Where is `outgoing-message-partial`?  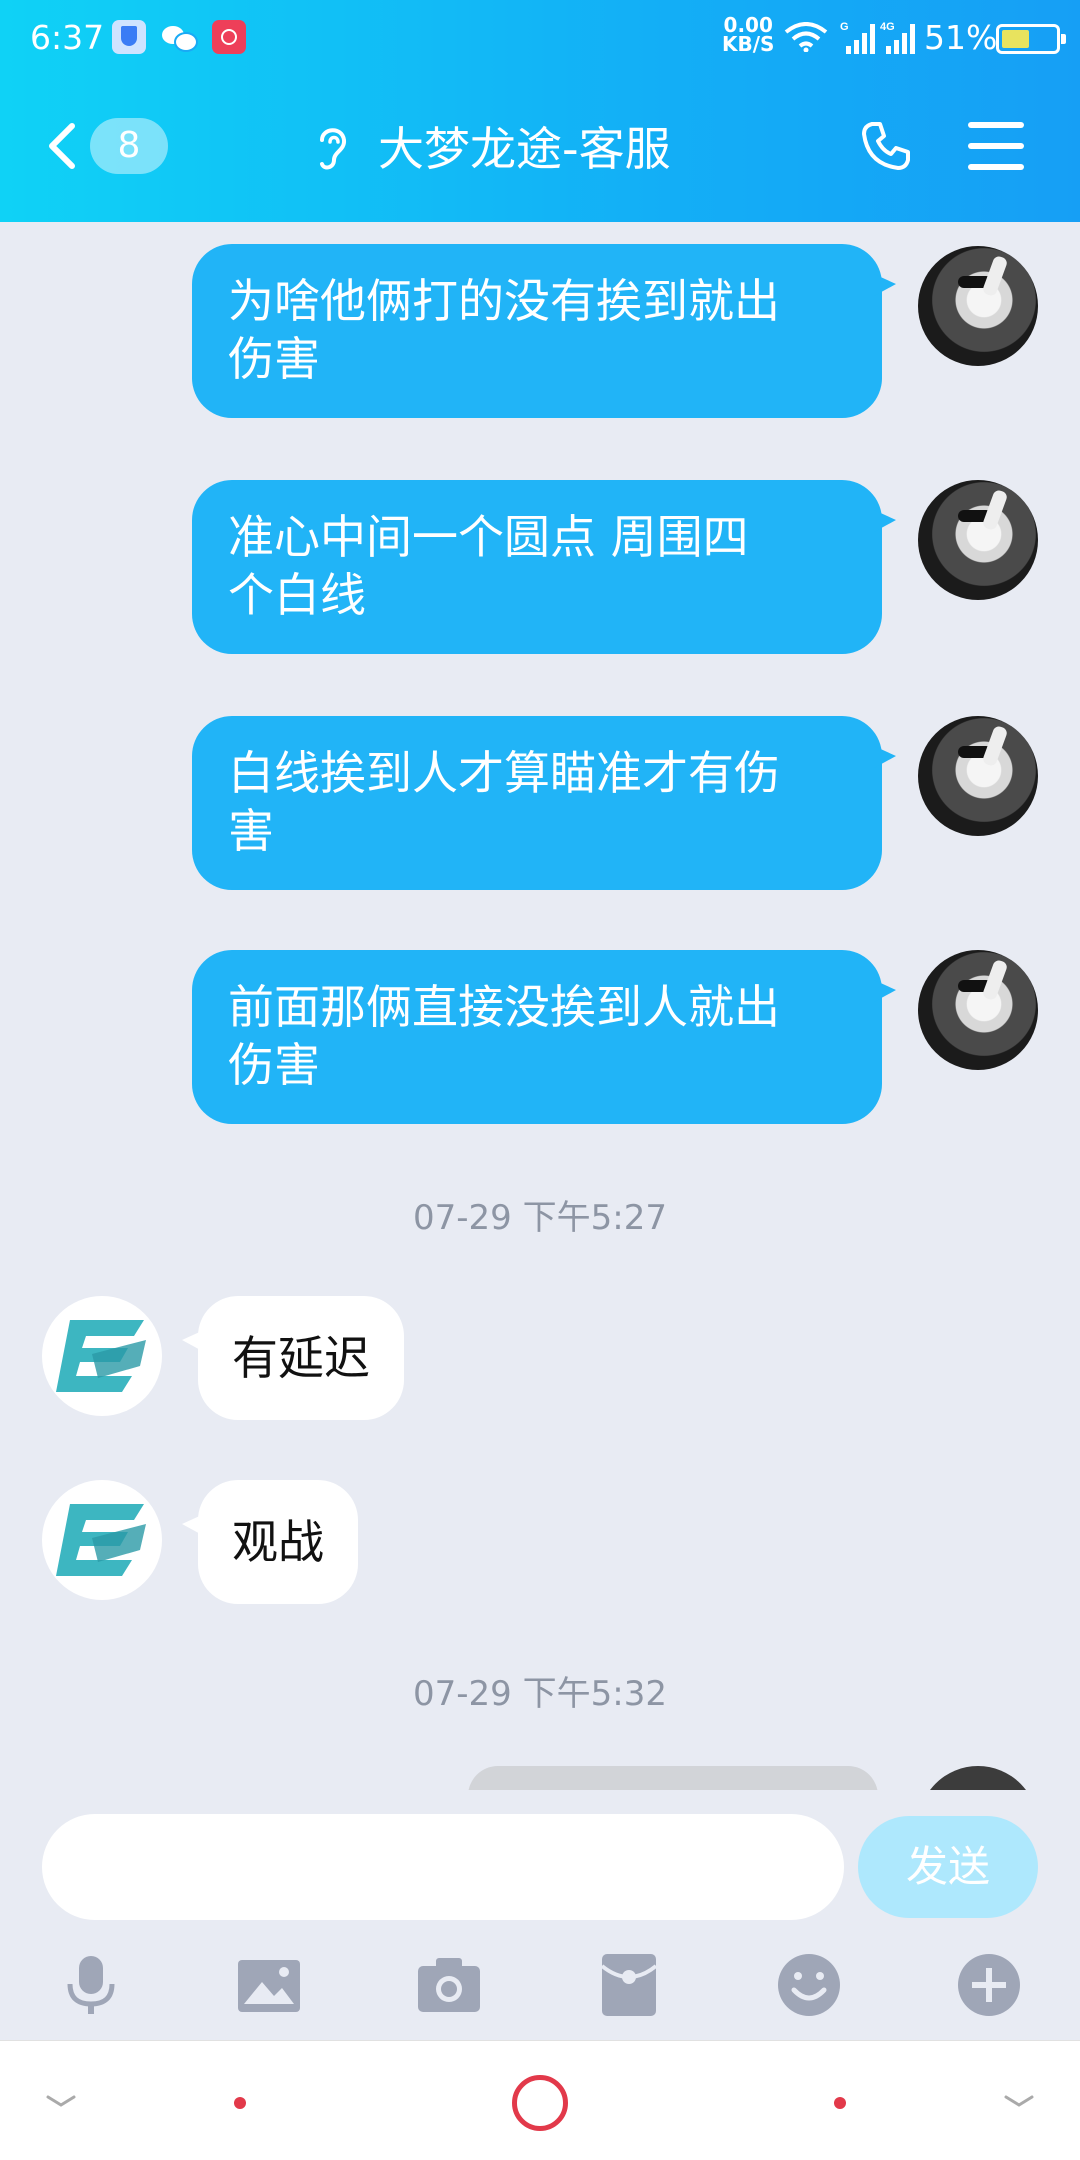
outgoing-message-partial is located at coordinates (673, 1778).